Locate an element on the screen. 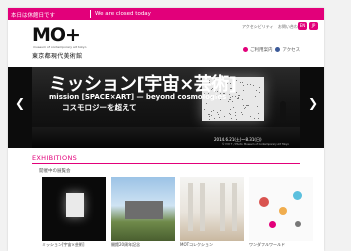  hero-subtitle-en: mission [SPACE×ART] — beyond cosmologies is located at coordinates (138, 97).